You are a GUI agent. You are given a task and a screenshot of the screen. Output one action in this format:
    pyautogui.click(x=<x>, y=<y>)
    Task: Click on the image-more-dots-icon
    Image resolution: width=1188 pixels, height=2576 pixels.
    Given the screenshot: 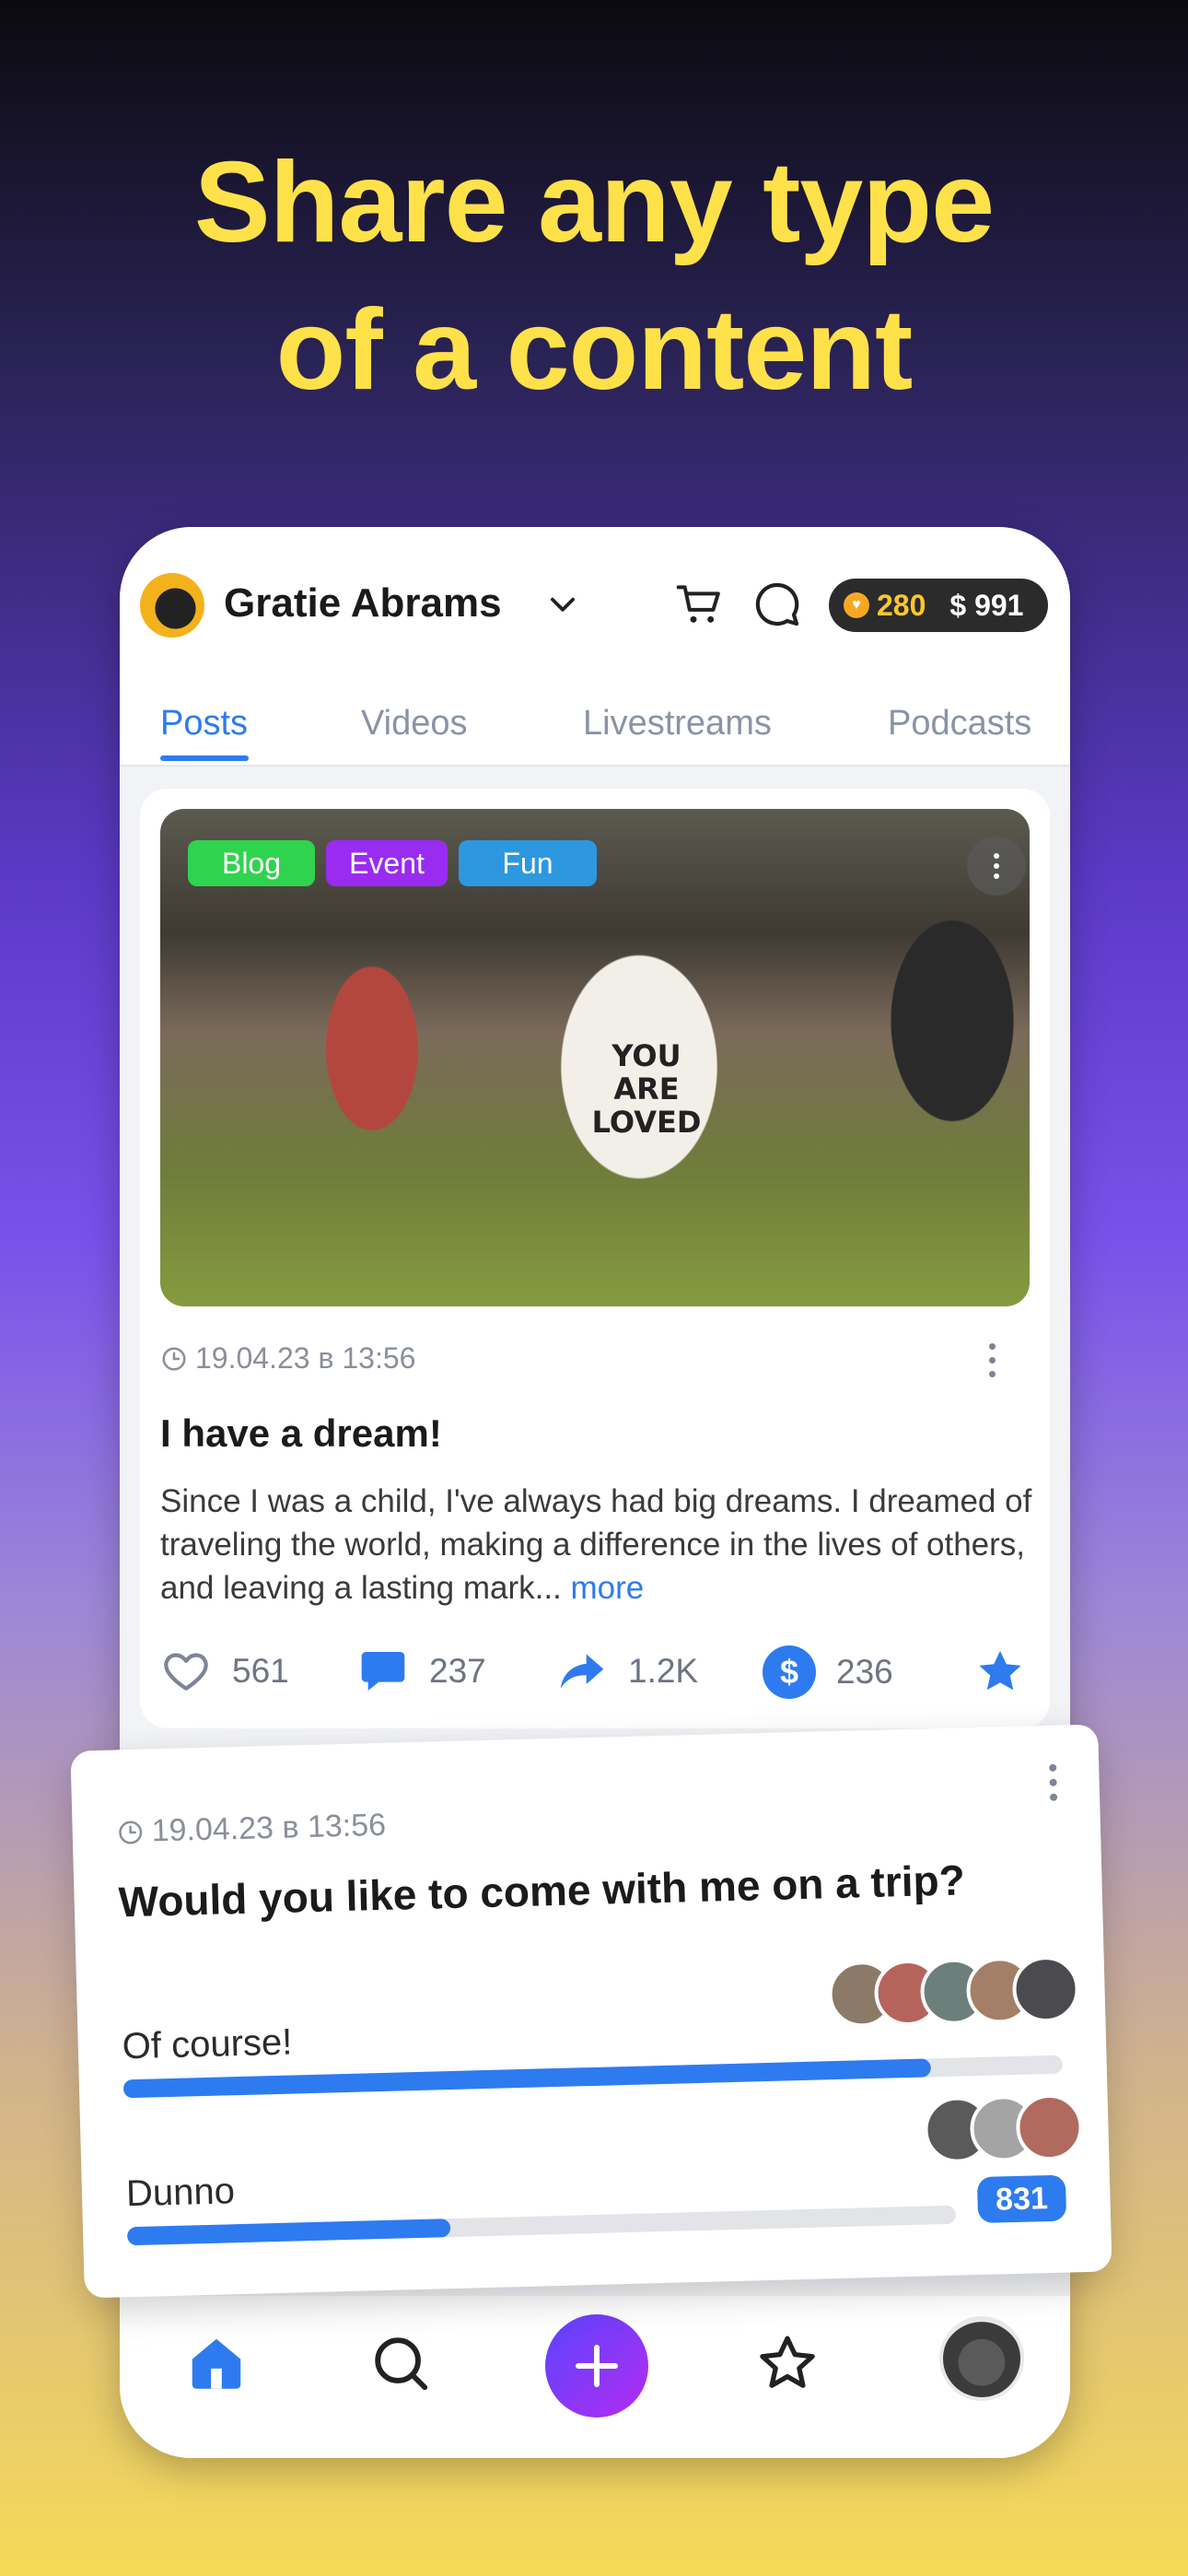 What is the action you would take?
    pyautogui.click(x=996, y=866)
    